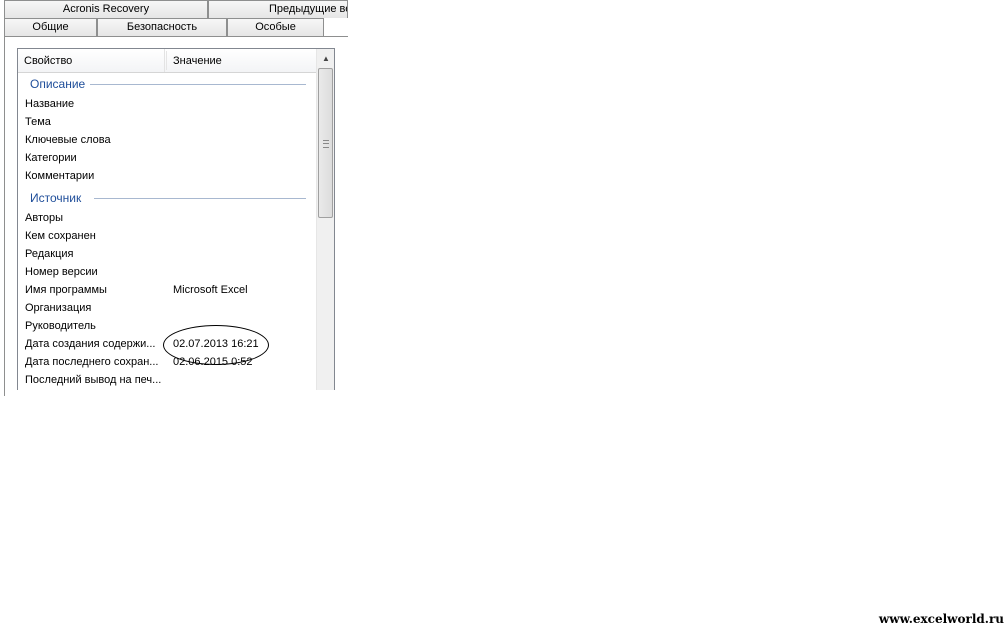 The width and height of the screenshot is (1008, 630). What do you see at coordinates (941, 619) in the screenshot?
I see `watermark: www.excelworld.ru` at bounding box center [941, 619].